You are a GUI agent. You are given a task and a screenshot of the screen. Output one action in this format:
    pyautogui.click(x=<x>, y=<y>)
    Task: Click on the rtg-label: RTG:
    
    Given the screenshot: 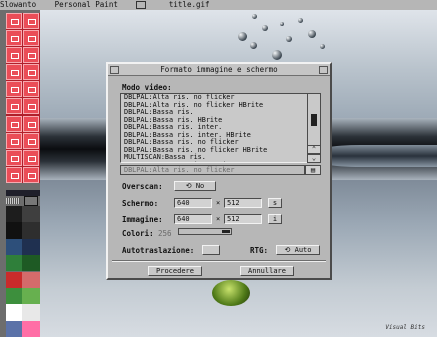 What is the action you would take?
    pyautogui.click(x=259, y=250)
    